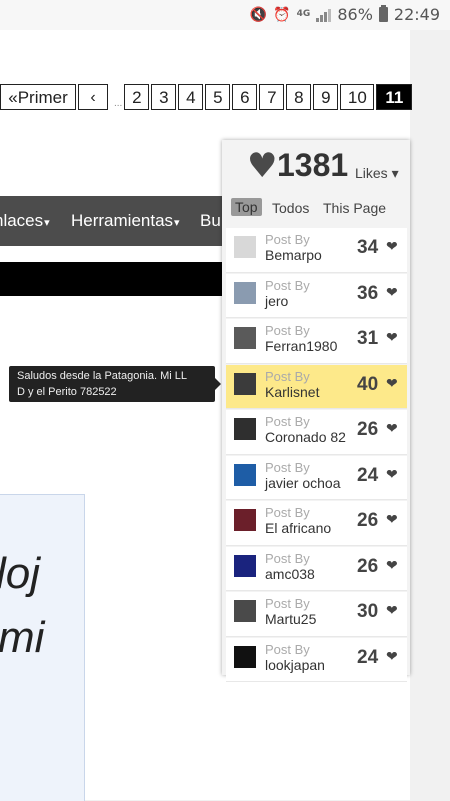  I want to click on heart-icon: ♥, so click(262, 166).